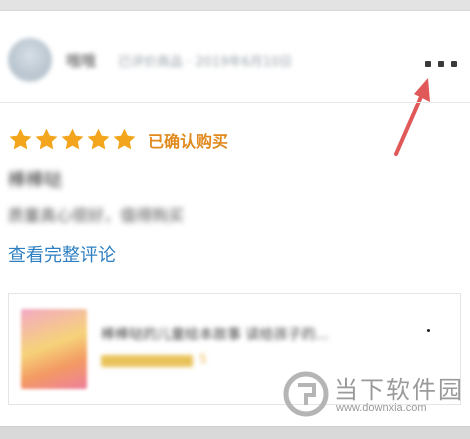 The width and height of the screenshot is (470, 439). Describe the element at coordinates (381, 408) in the screenshot. I see `watermark-url: www.downxia.com` at that location.